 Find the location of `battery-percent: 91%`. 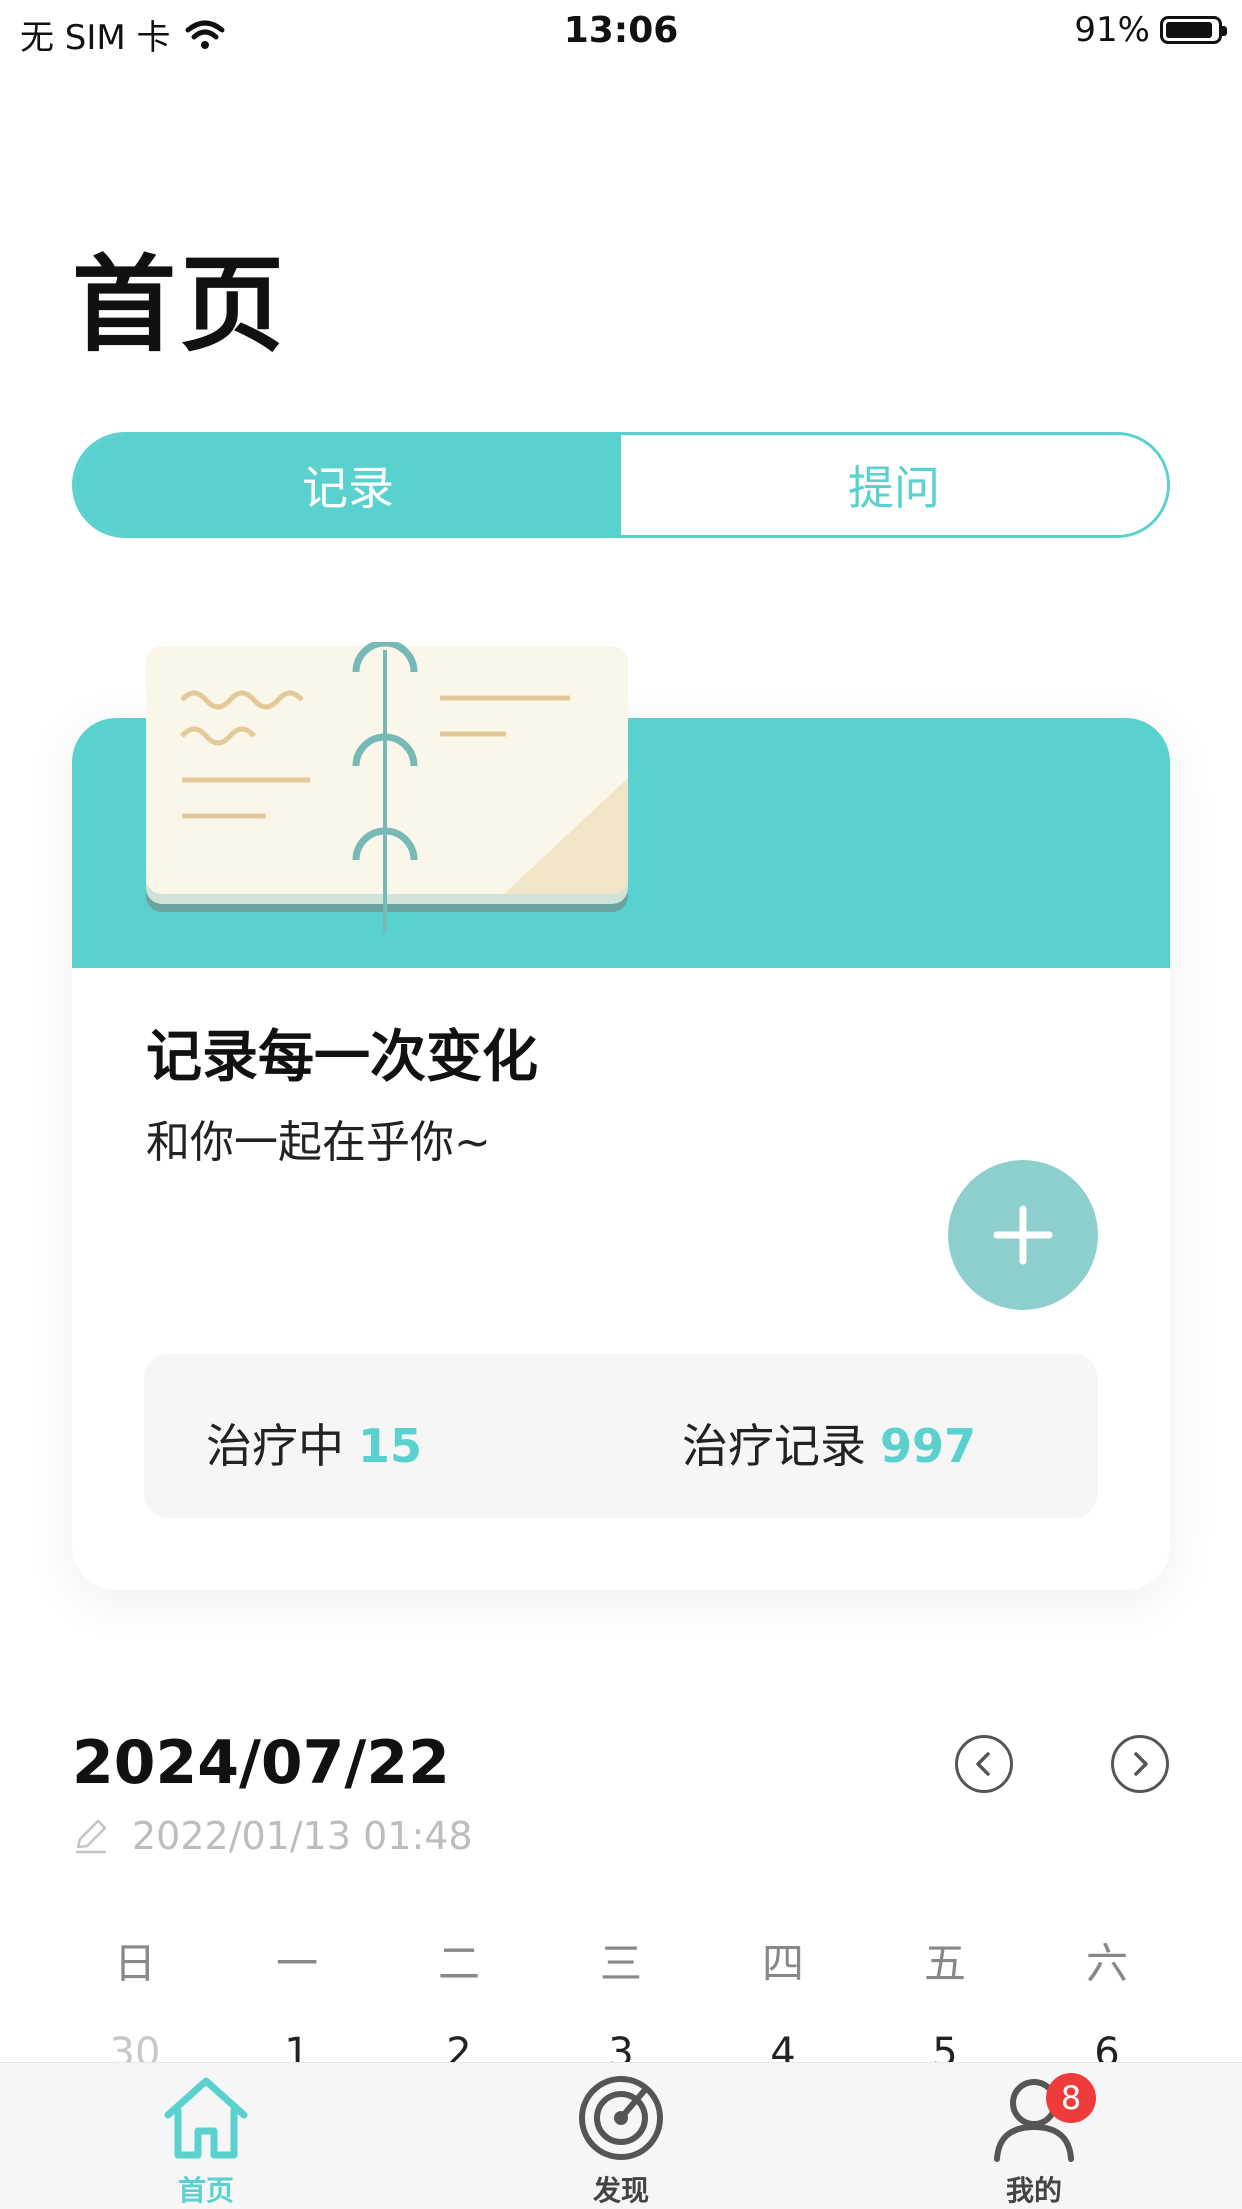

battery-percent: 91% is located at coordinates (1112, 30).